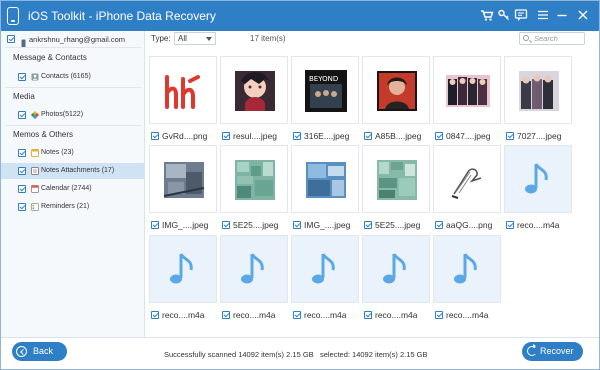  I want to click on recover-button: Recover, so click(552, 351).